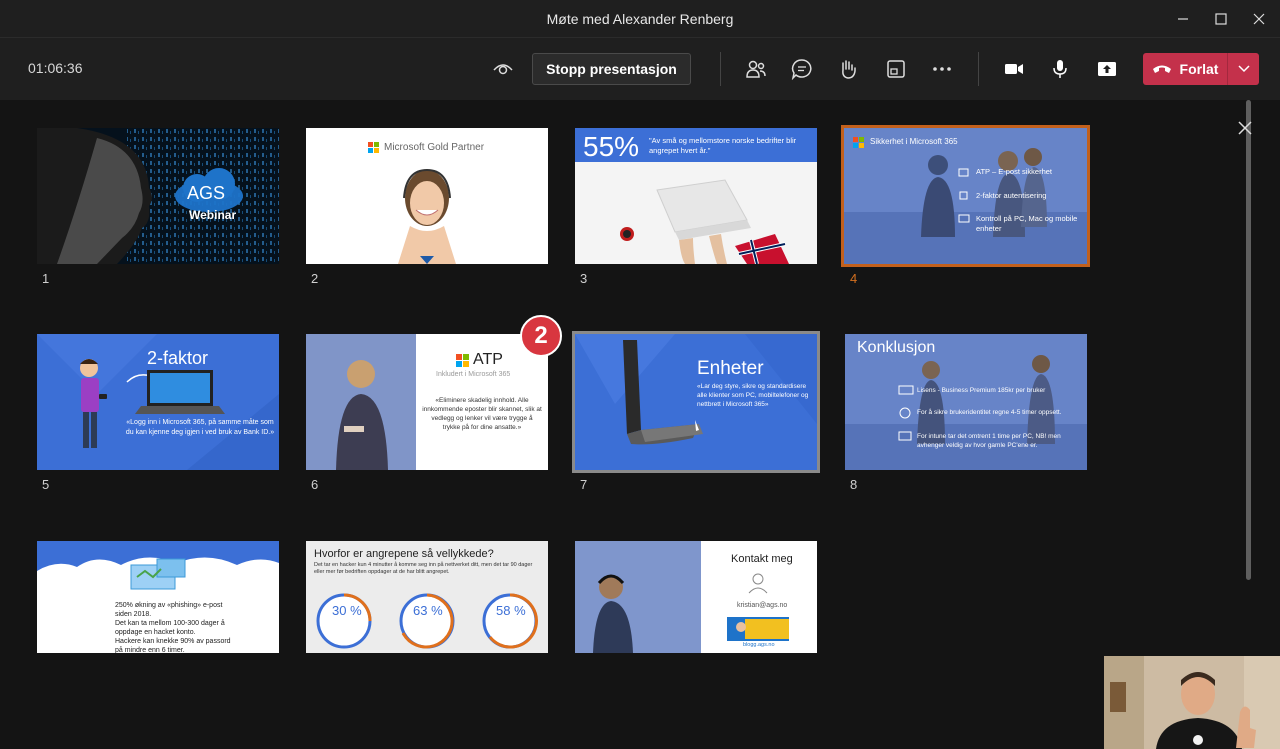  Describe the element at coordinates (428, 610) in the screenshot. I see `slide-10-stat-2: 63 %` at that location.